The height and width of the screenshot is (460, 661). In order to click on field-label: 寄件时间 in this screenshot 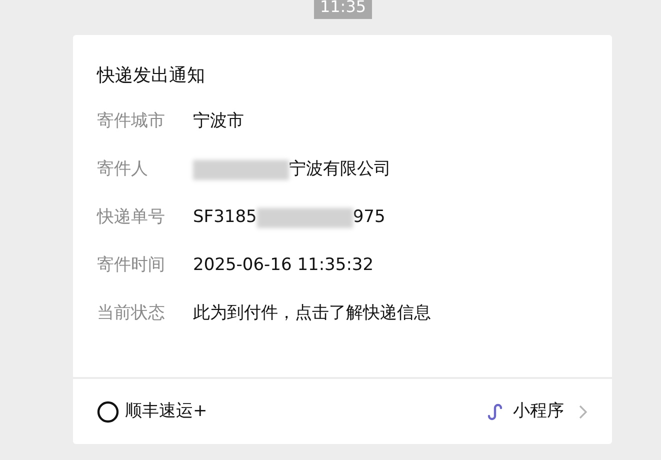, I will do `click(131, 266)`.